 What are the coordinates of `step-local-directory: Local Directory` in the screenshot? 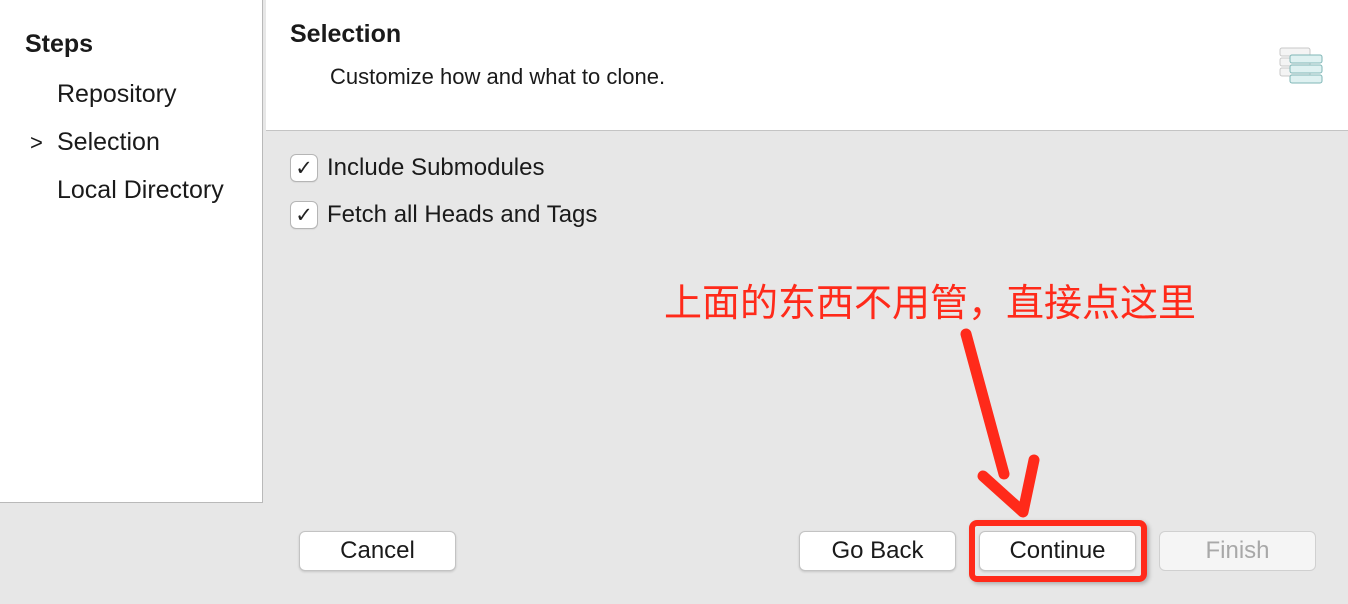 It's located at (140, 190).